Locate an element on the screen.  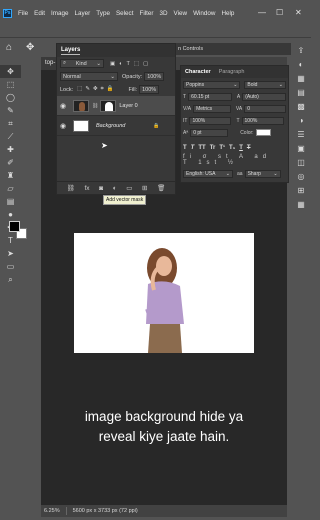
underline-button: T is located at coordinates (241, 148).